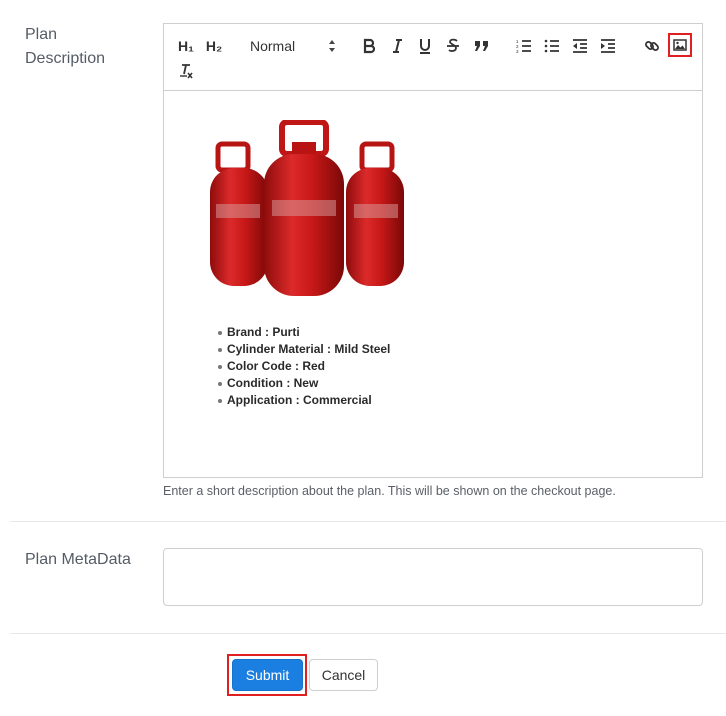 This screenshot has width=726, height=716. I want to click on list-item: Brand : Purti, so click(303, 332).